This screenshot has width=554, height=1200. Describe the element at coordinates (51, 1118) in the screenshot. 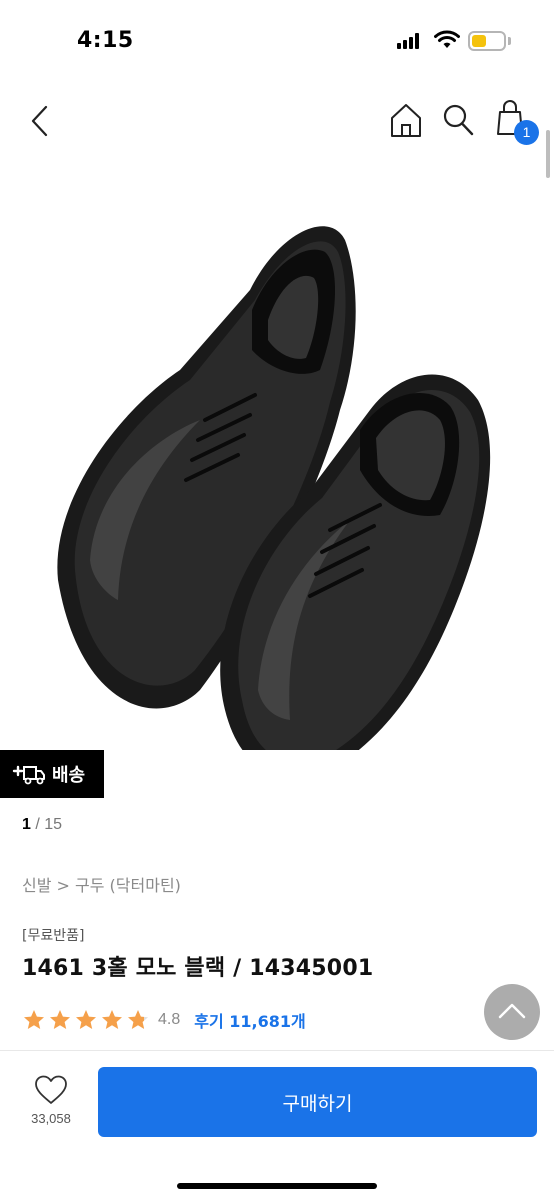

I see `like-count: 33,058` at that location.